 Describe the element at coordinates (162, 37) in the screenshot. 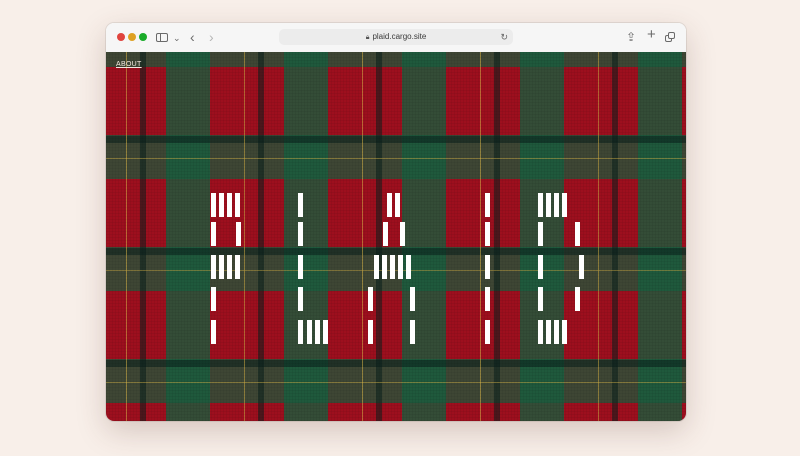

I see `sidebar-icon` at that location.